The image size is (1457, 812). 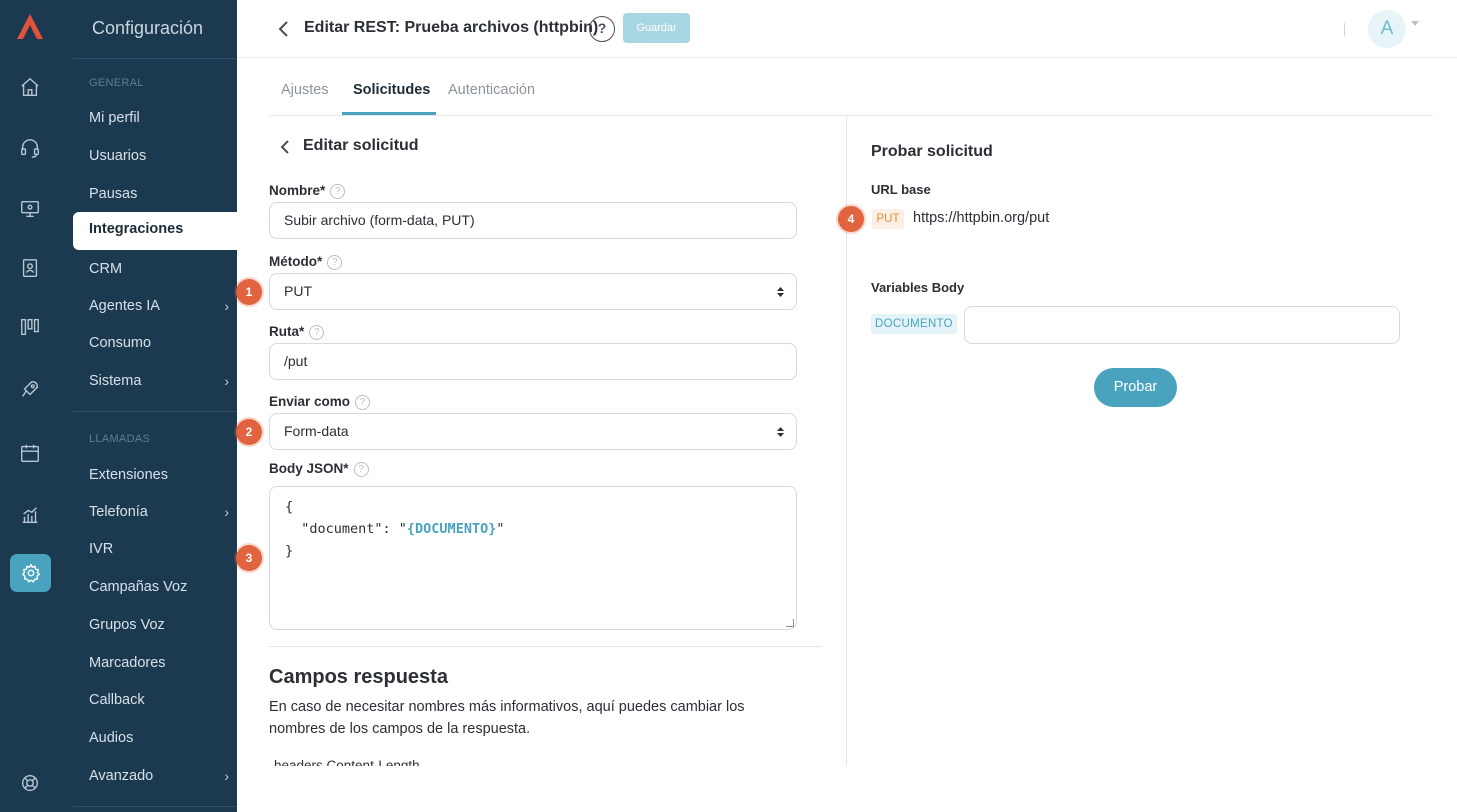 I want to click on nav-title: Configuración, so click(x=148, y=28).